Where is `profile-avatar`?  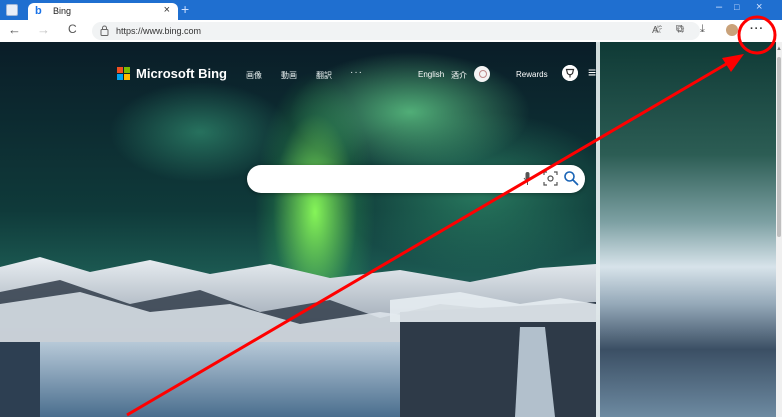 profile-avatar is located at coordinates (732, 30).